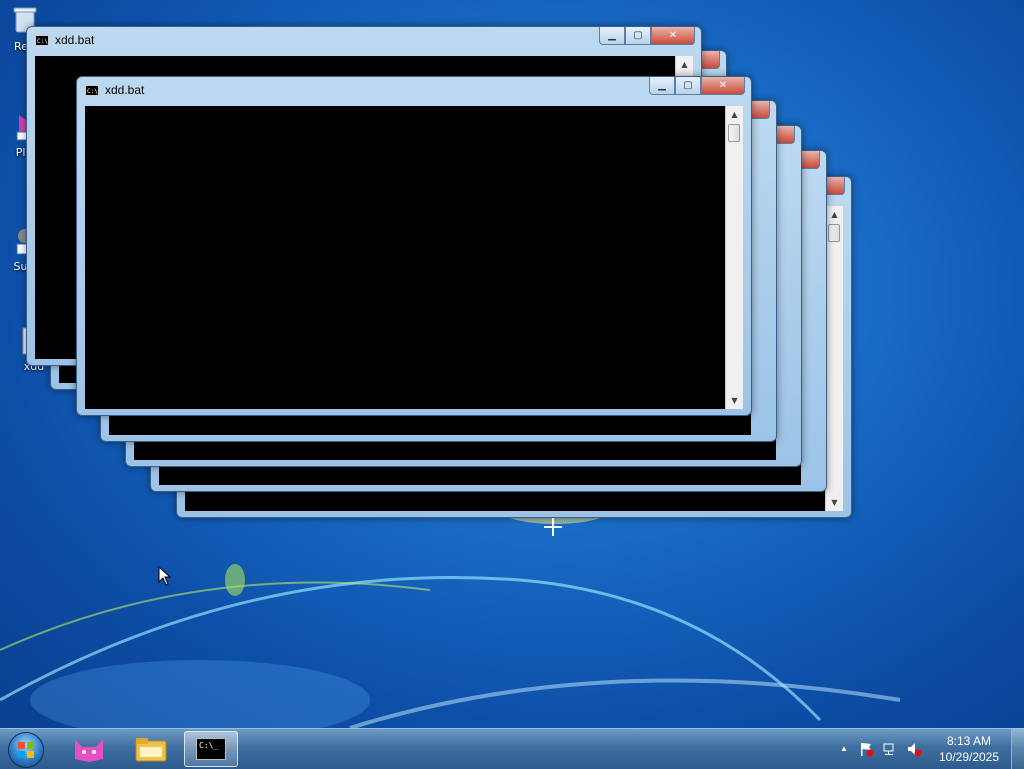  Describe the element at coordinates (1017, 749) in the screenshot. I see `show-desktop-button` at that location.